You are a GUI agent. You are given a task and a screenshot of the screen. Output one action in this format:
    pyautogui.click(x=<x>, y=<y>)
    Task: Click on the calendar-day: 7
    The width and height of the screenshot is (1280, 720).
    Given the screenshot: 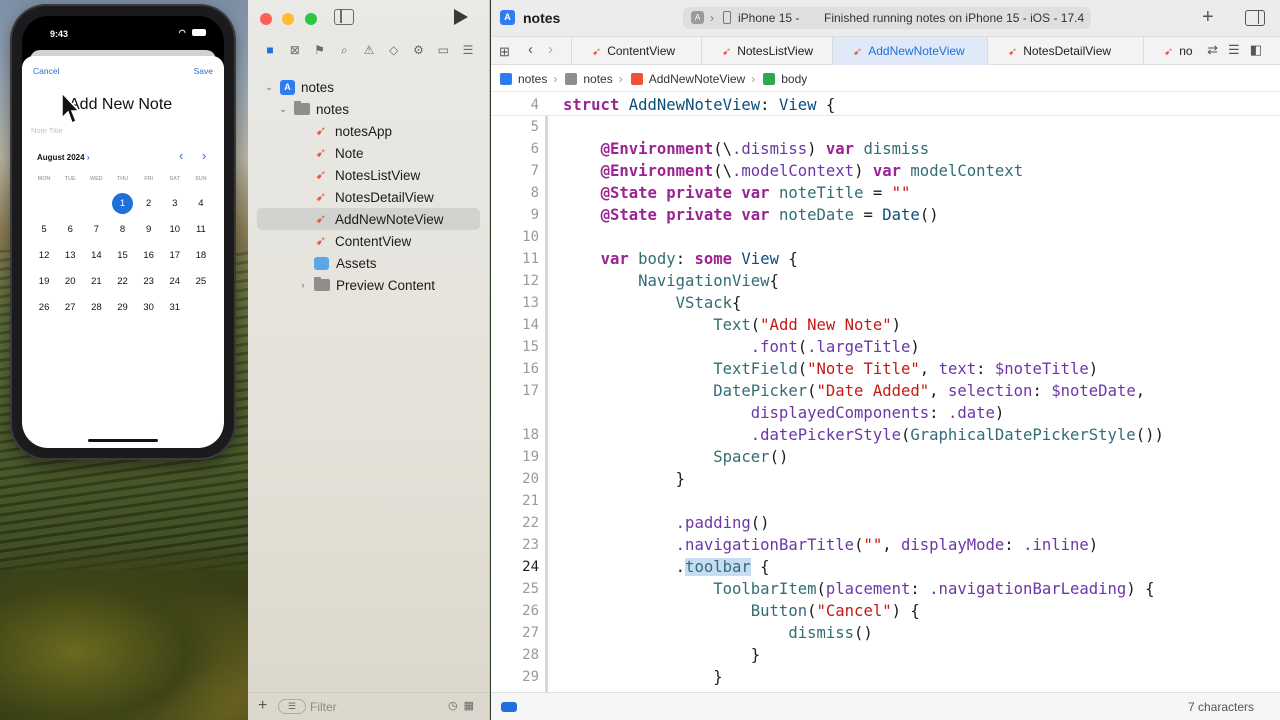 What is the action you would take?
    pyautogui.click(x=96, y=229)
    